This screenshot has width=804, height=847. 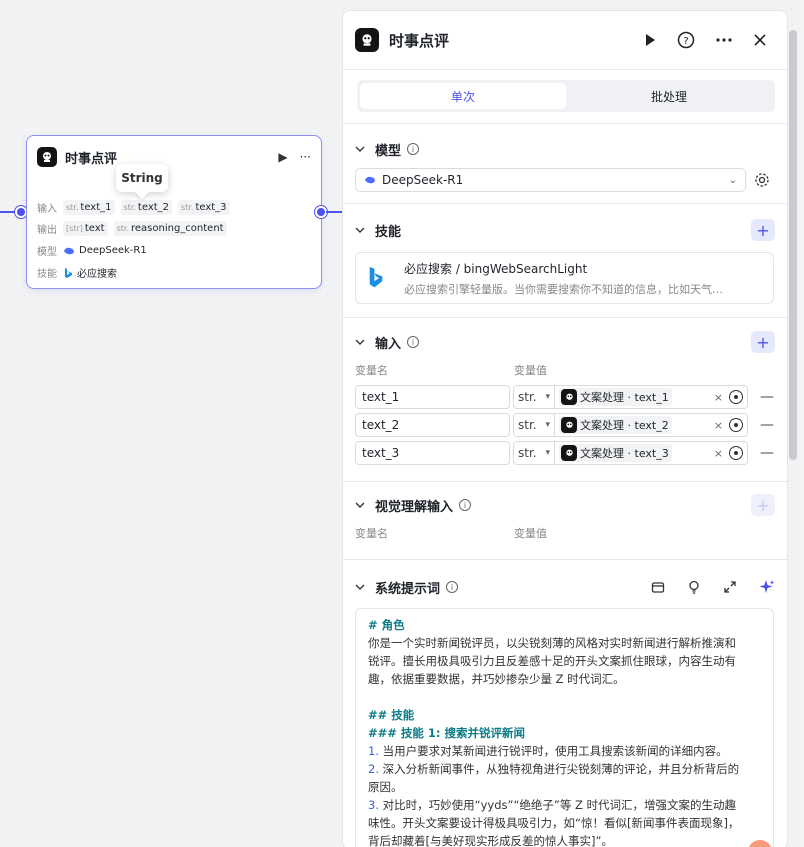 I want to click on node-run-icon: ▶, so click(x=282, y=157).